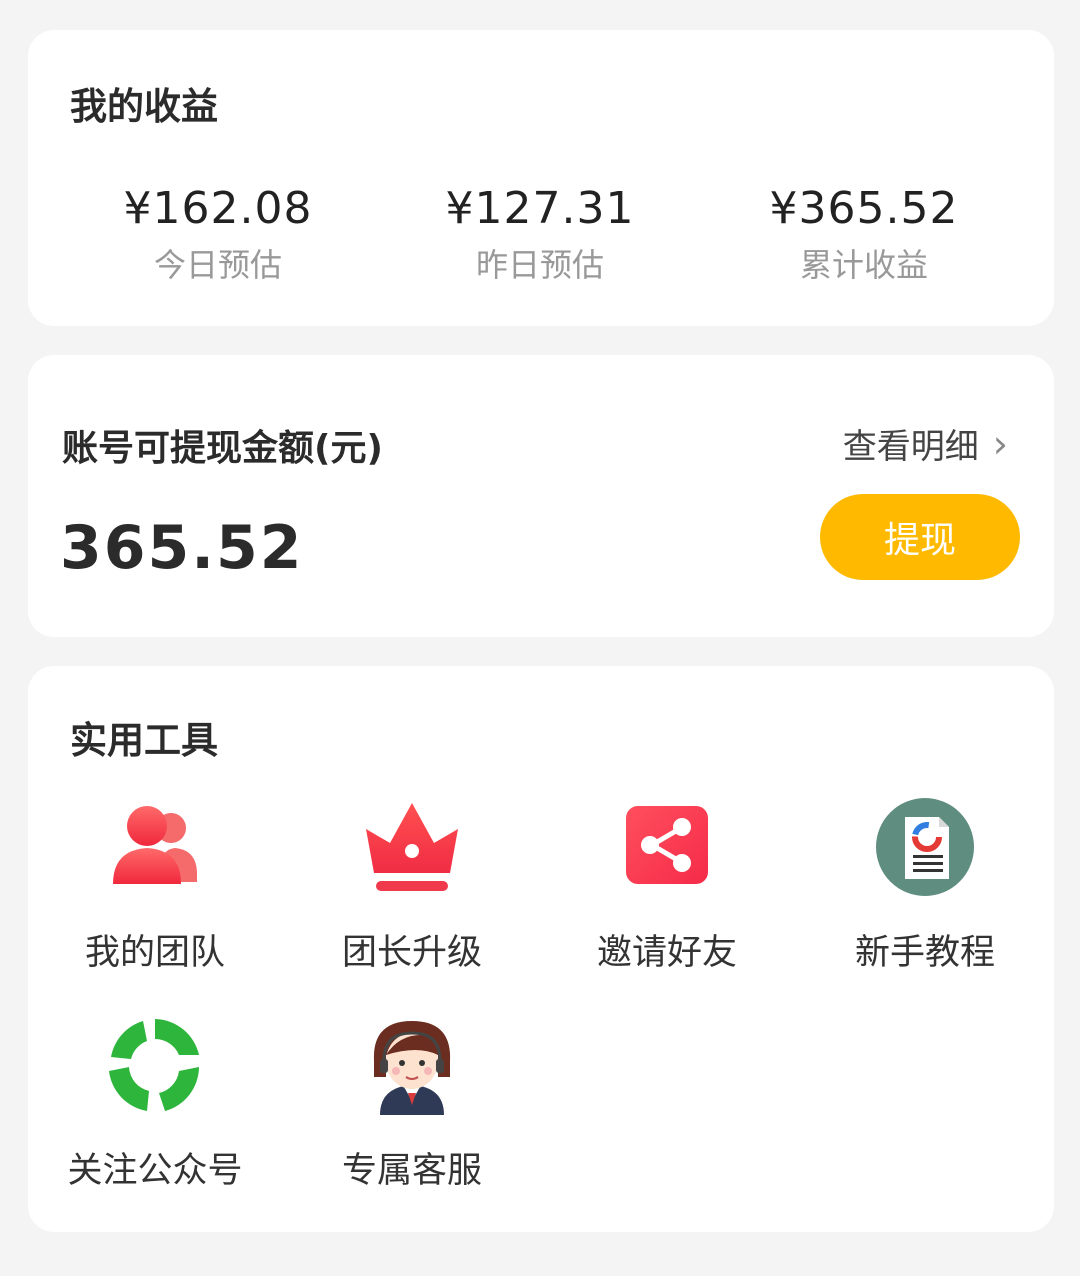 Image resolution: width=1080 pixels, height=1276 pixels. What do you see at coordinates (412, 847) in the screenshot?
I see `crown-icon` at bounding box center [412, 847].